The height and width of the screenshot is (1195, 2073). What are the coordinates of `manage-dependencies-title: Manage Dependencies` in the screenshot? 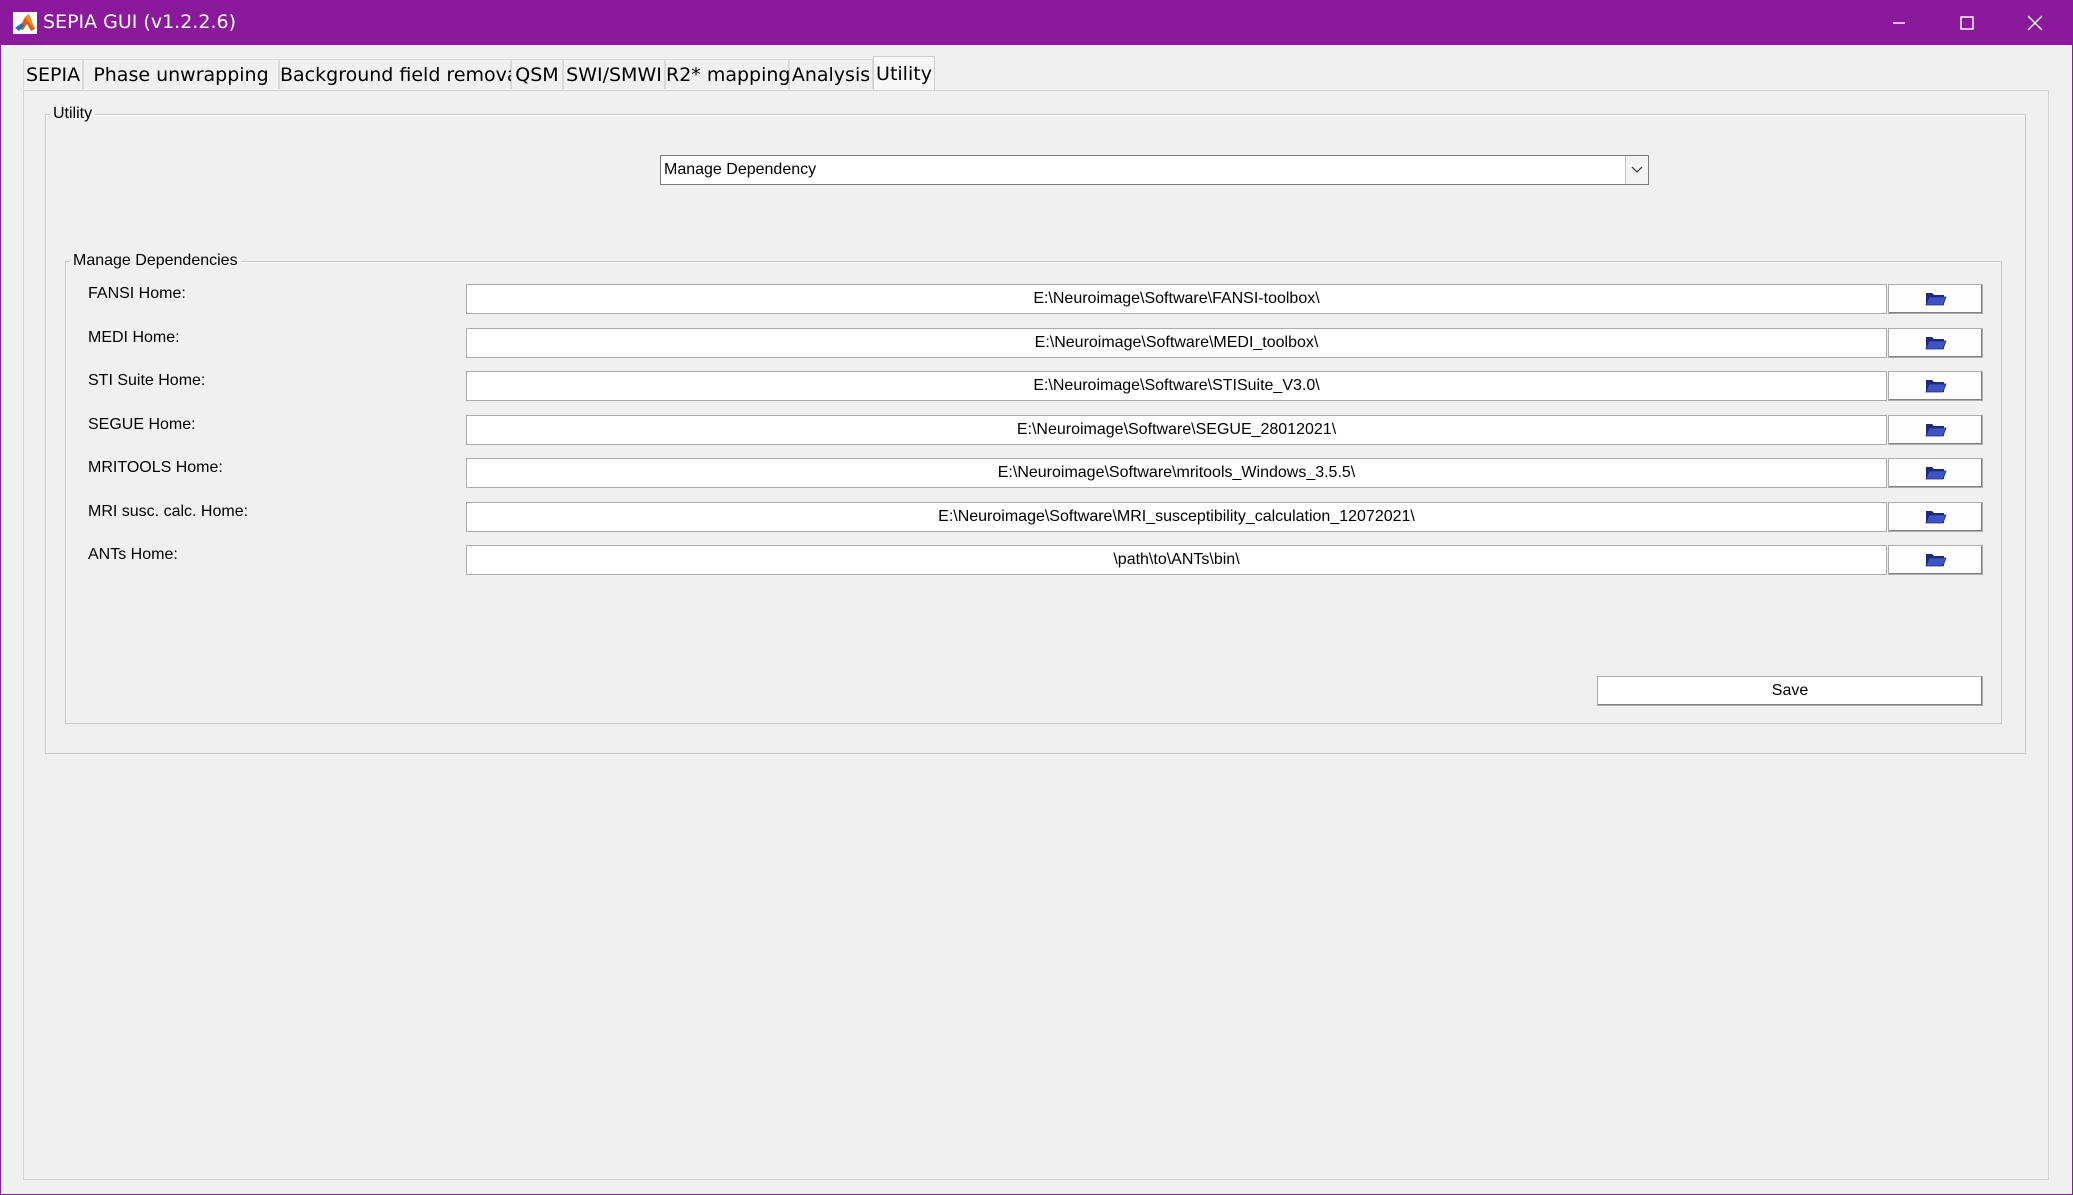 It's located at (155, 261).